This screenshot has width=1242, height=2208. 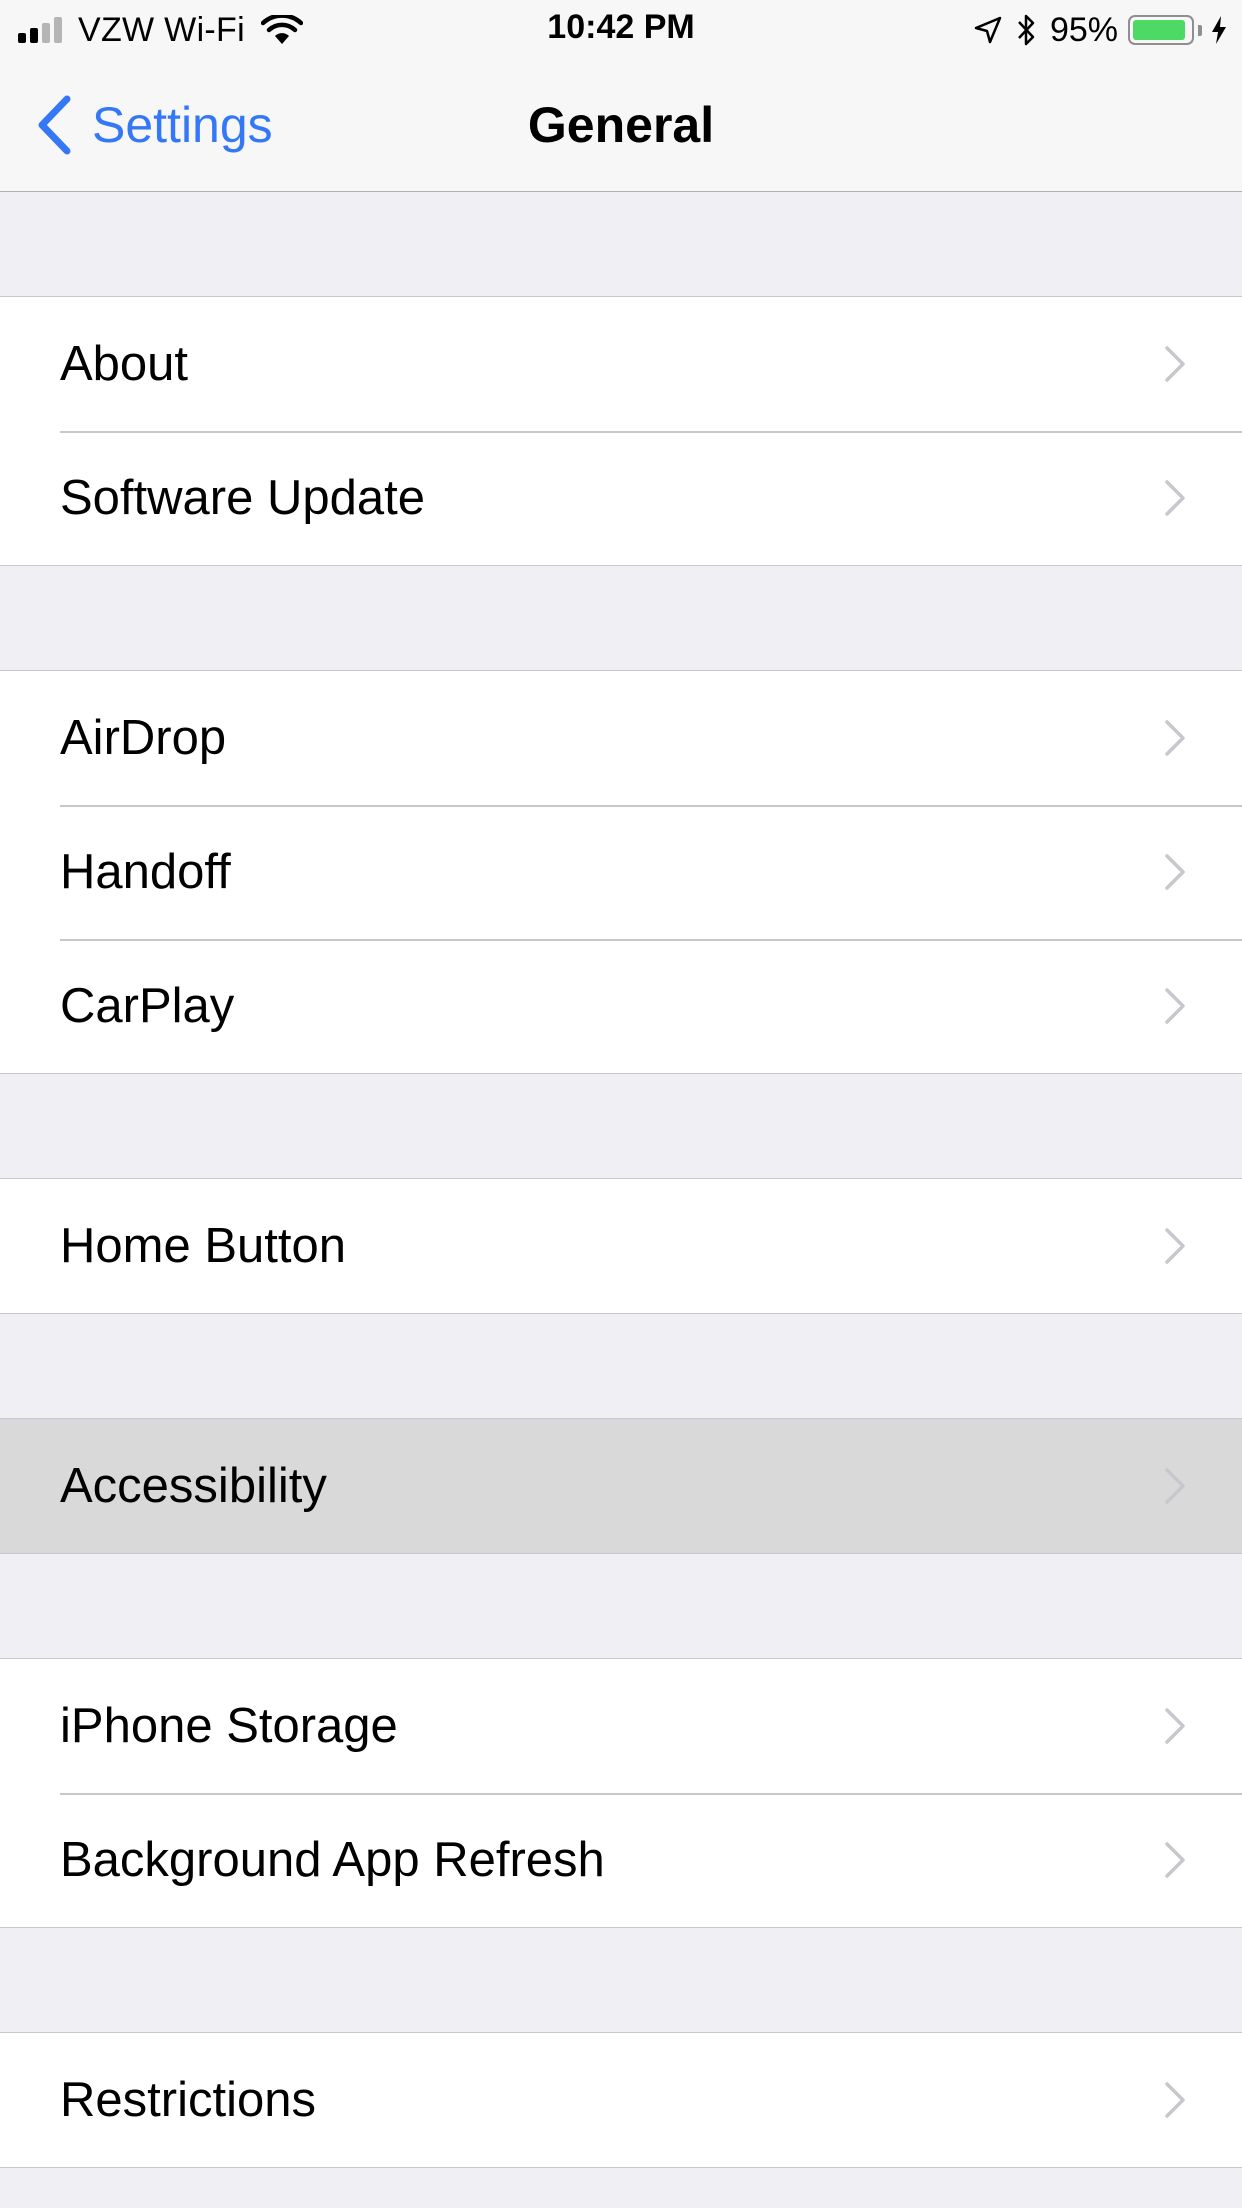 I want to click on settings-row-label: Home Button, so click(x=203, y=1246).